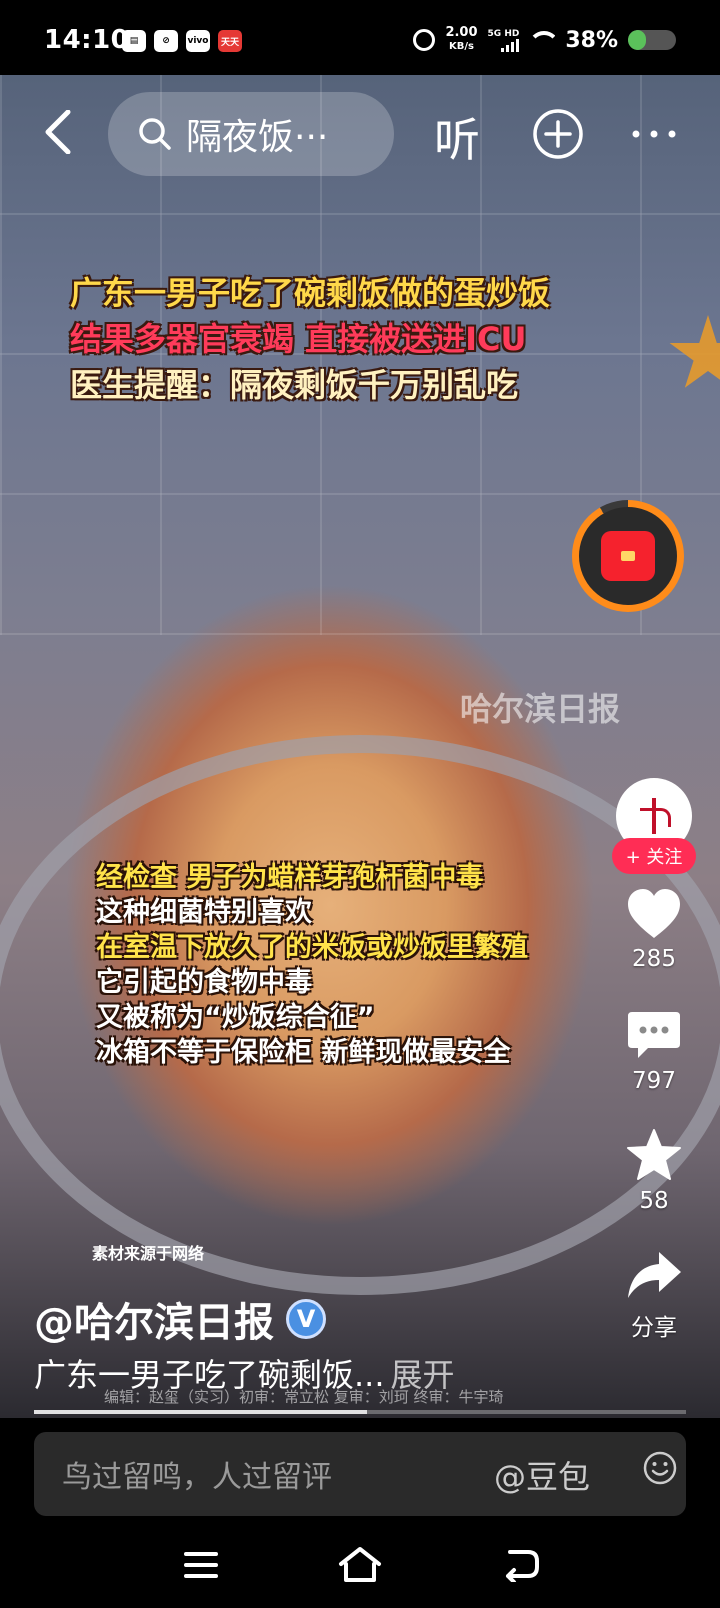  I want to click on more-icon, so click(654, 134).